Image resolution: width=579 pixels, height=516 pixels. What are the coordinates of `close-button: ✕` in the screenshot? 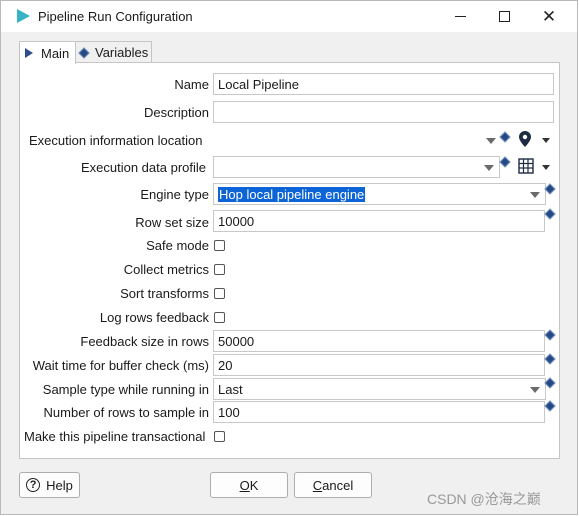 It's located at (549, 16).